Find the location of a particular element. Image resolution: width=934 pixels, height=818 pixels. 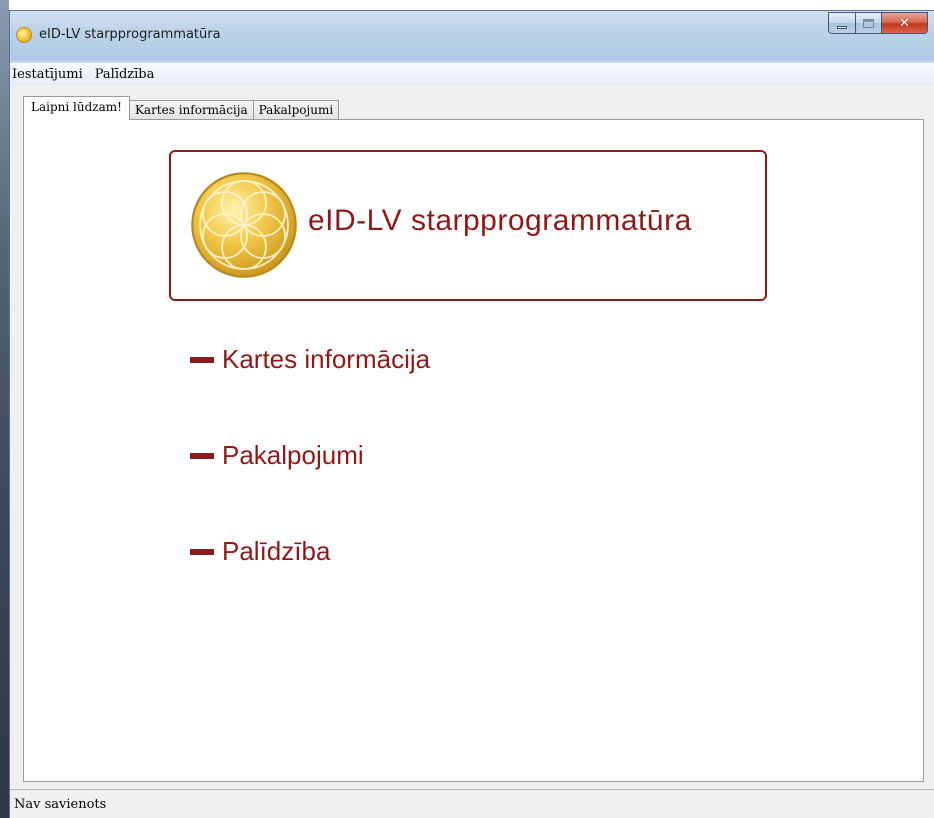

close-icon: ✕ is located at coordinates (904, 23).